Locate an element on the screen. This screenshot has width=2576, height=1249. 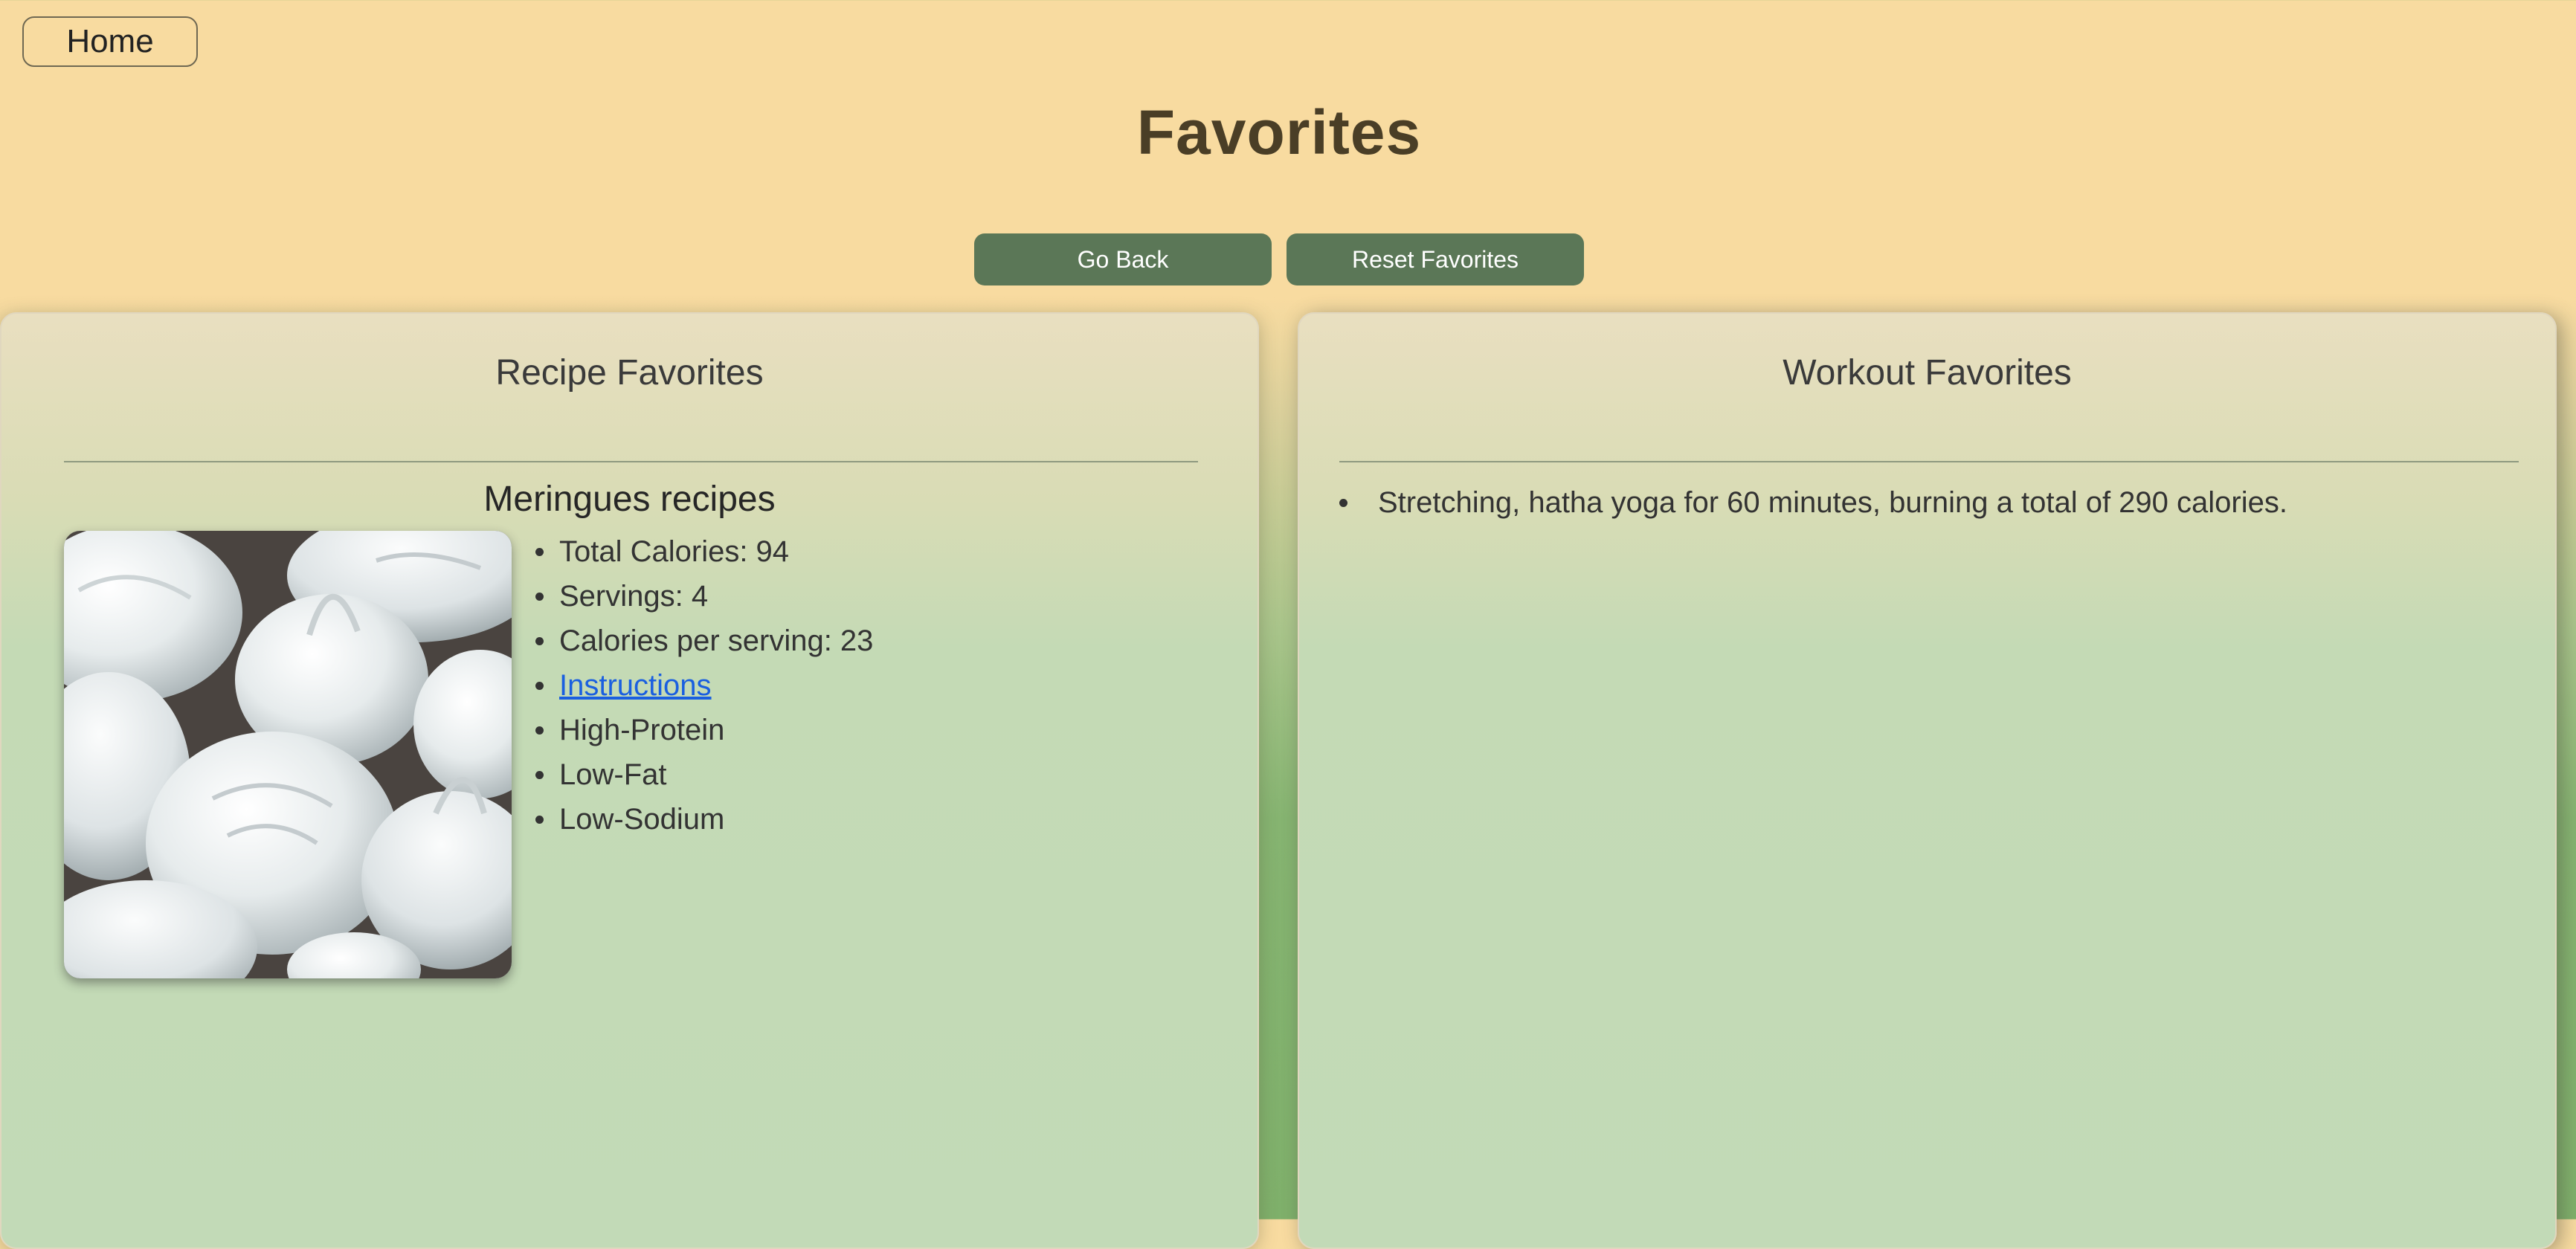
calories-per-serving: Calories per serving: 23 is located at coordinates (704, 641).